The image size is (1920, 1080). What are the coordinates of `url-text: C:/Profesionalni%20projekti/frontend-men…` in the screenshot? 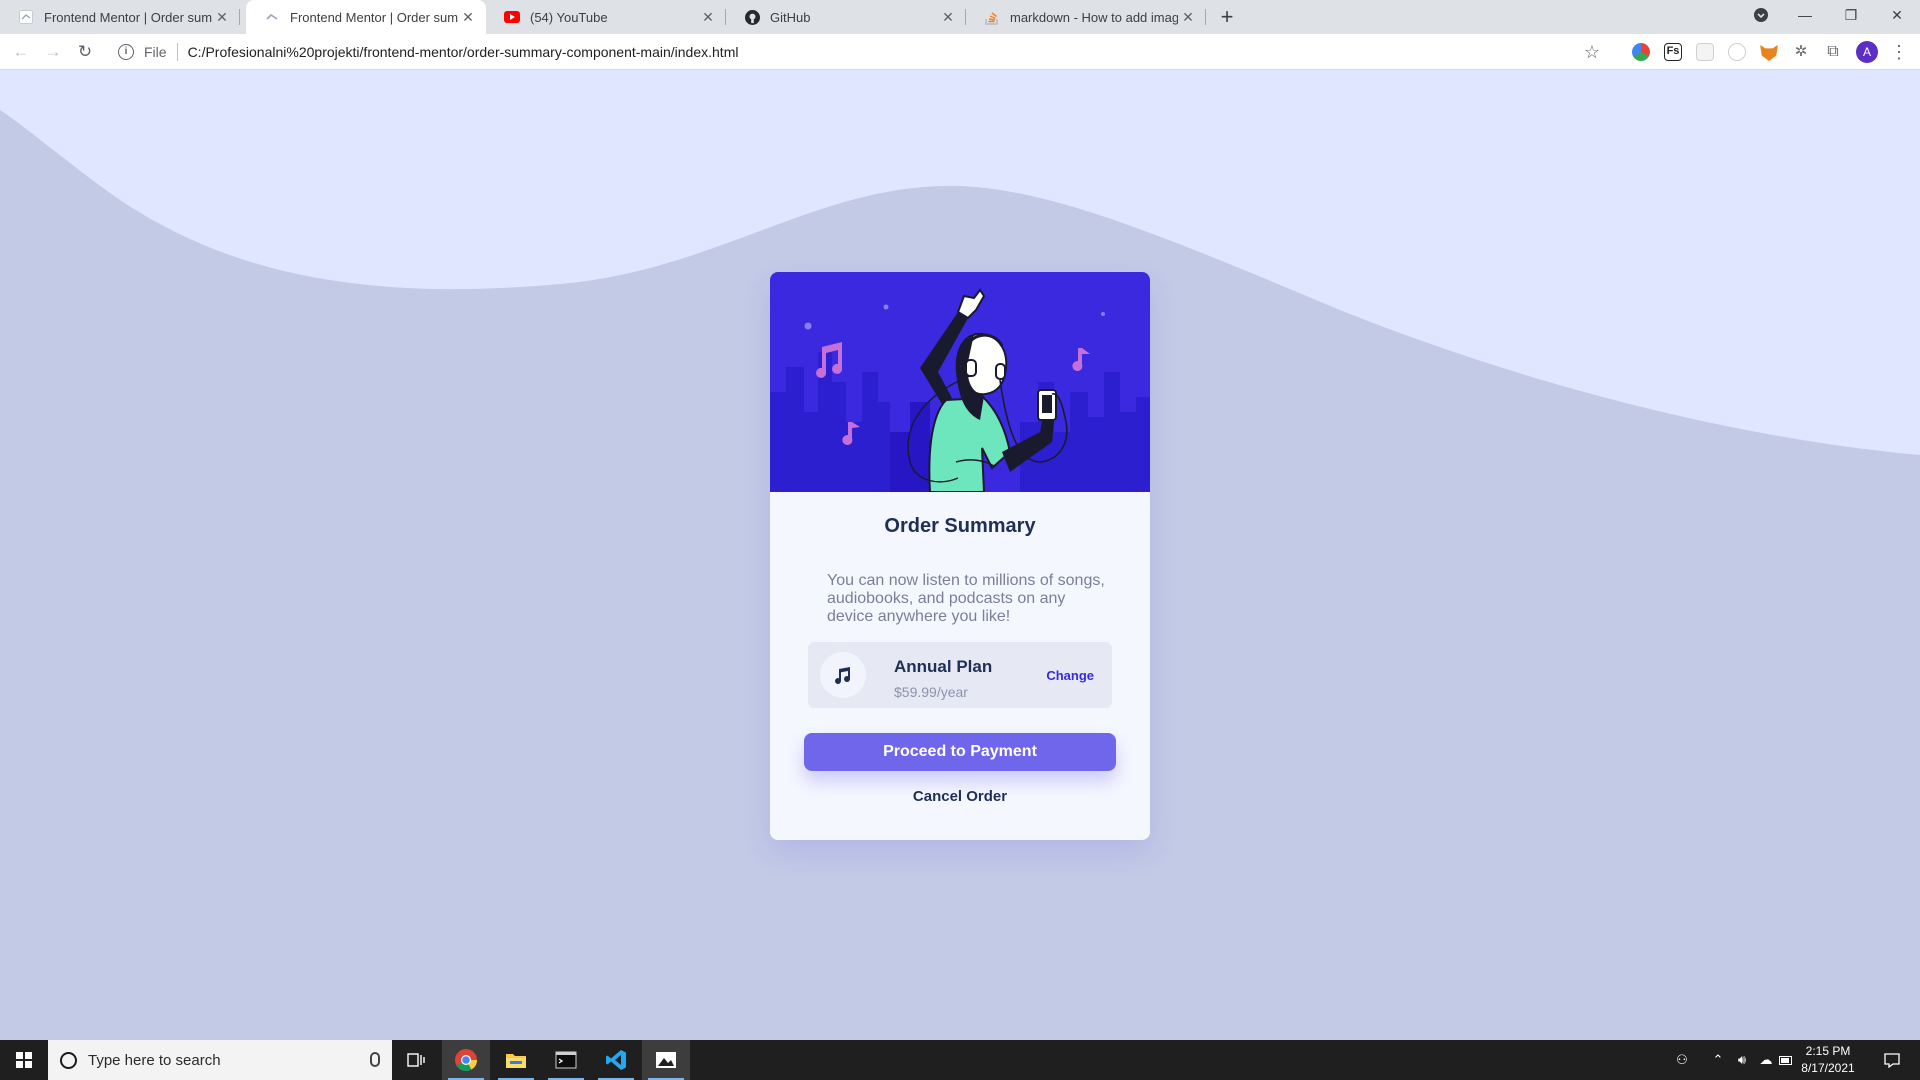 It's located at (463, 52).